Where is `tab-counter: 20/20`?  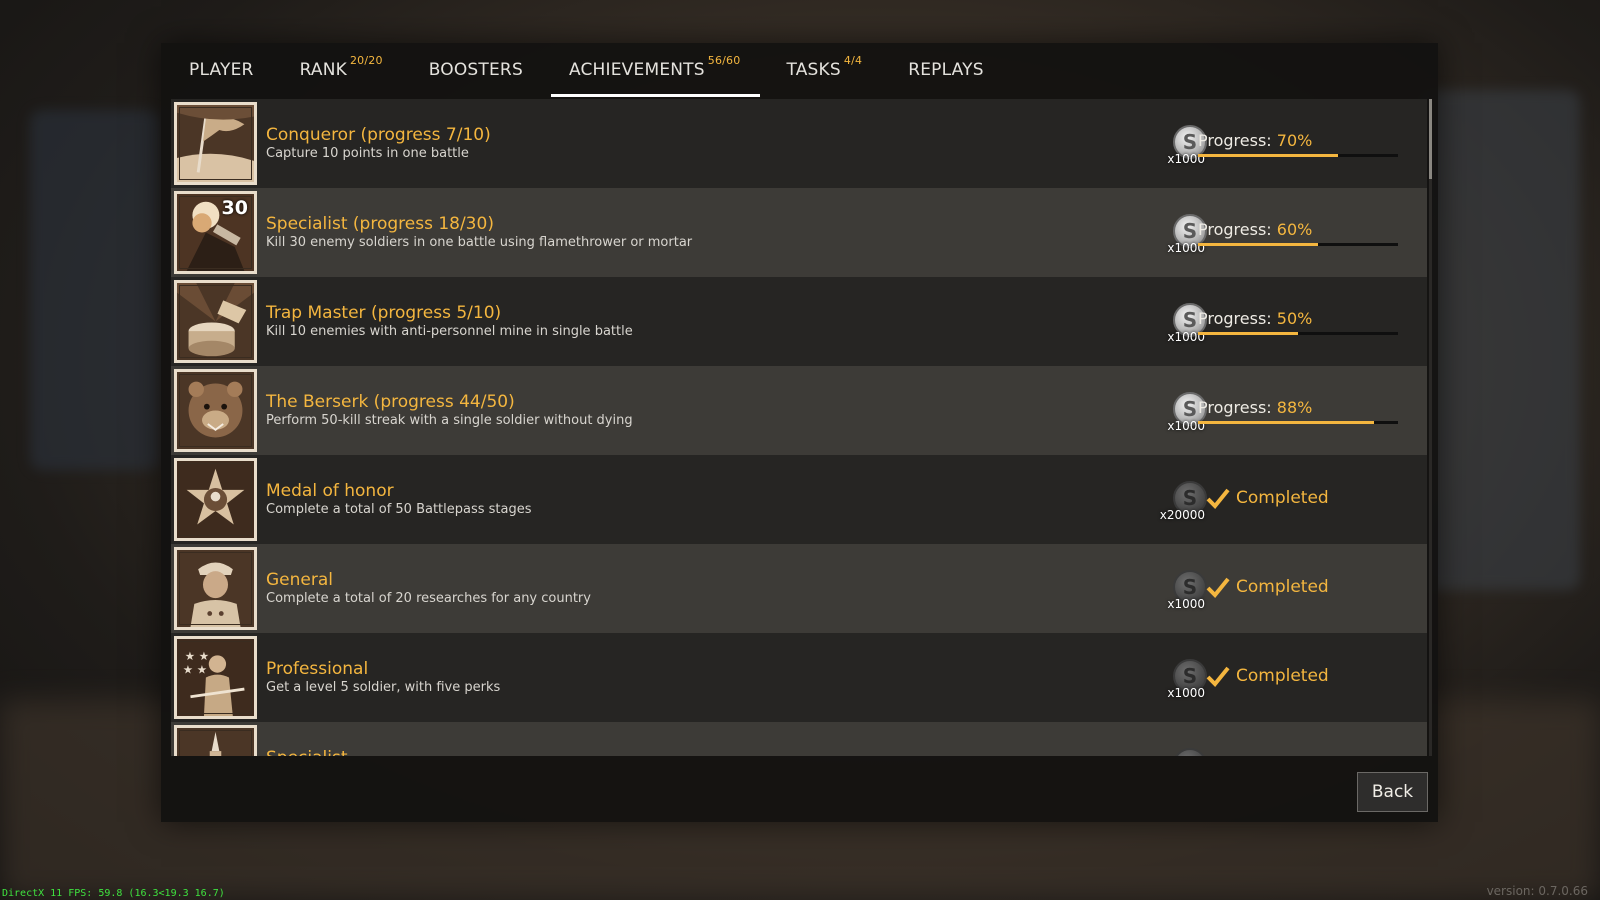
tab-counter: 20/20 is located at coordinates (366, 60).